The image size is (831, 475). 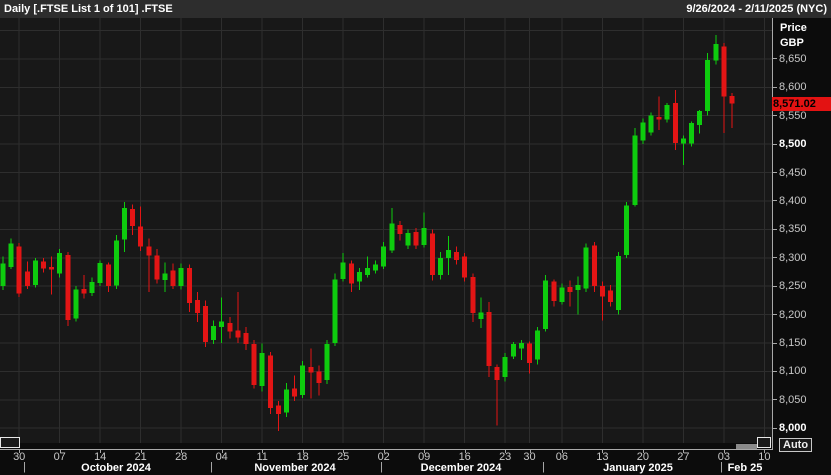 What do you see at coordinates (764, 442) in the screenshot?
I see `timeline-scroll-right-handle` at bounding box center [764, 442].